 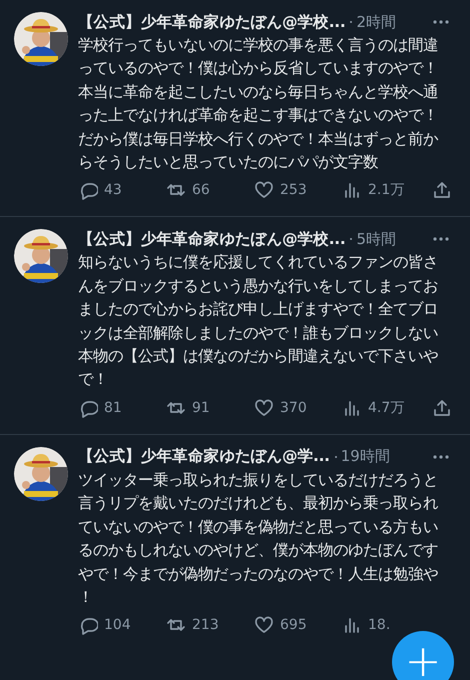 I want to click on view-count: 4.7万, so click(x=386, y=407).